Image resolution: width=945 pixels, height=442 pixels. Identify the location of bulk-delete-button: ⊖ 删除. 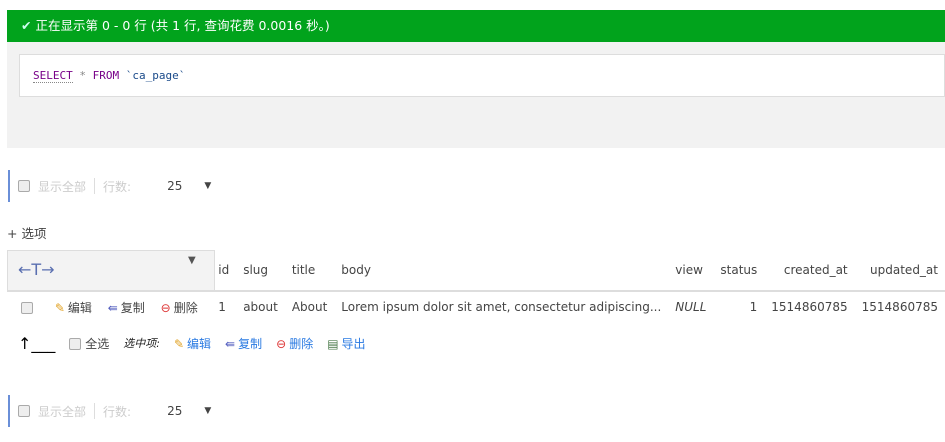
(294, 343).